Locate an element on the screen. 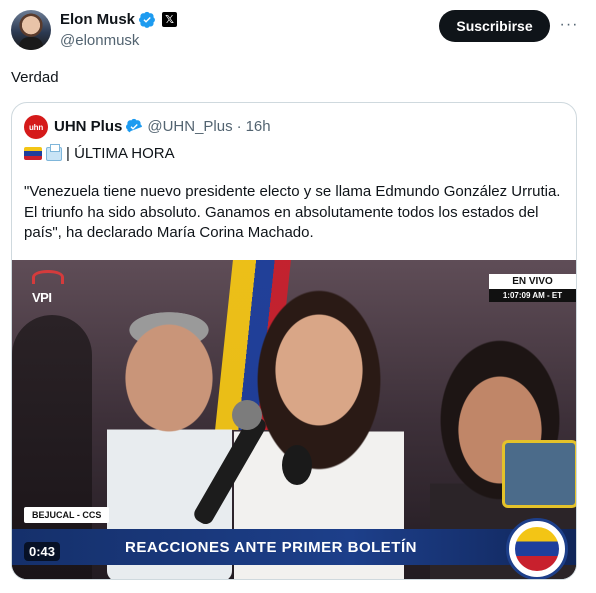  venezuela-flag-icon is located at coordinates (33, 153).